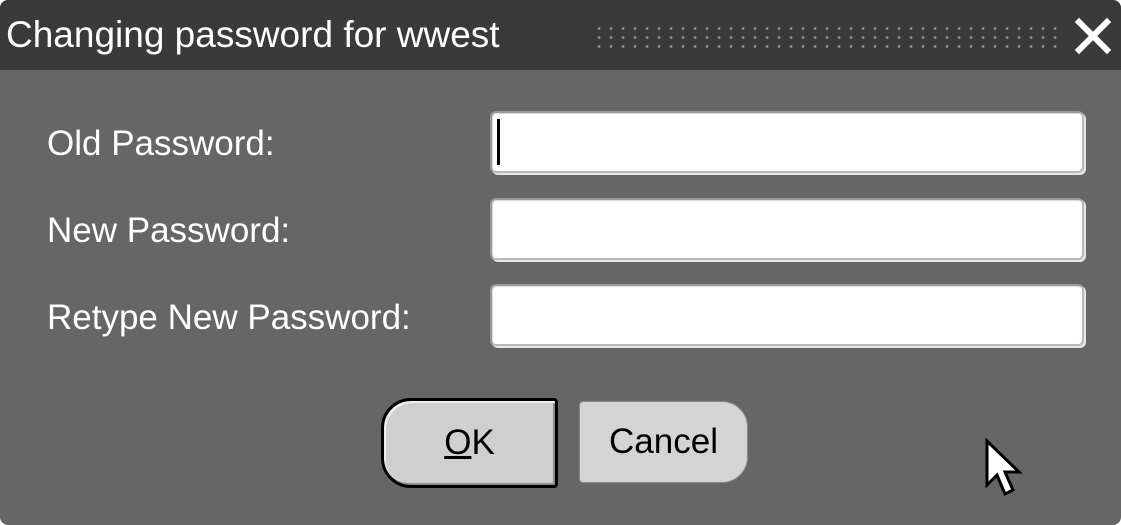 The width and height of the screenshot is (1121, 525). Describe the element at coordinates (229, 317) in the screenshot. I see `retype-password-label: Retype New Password:` at that location.